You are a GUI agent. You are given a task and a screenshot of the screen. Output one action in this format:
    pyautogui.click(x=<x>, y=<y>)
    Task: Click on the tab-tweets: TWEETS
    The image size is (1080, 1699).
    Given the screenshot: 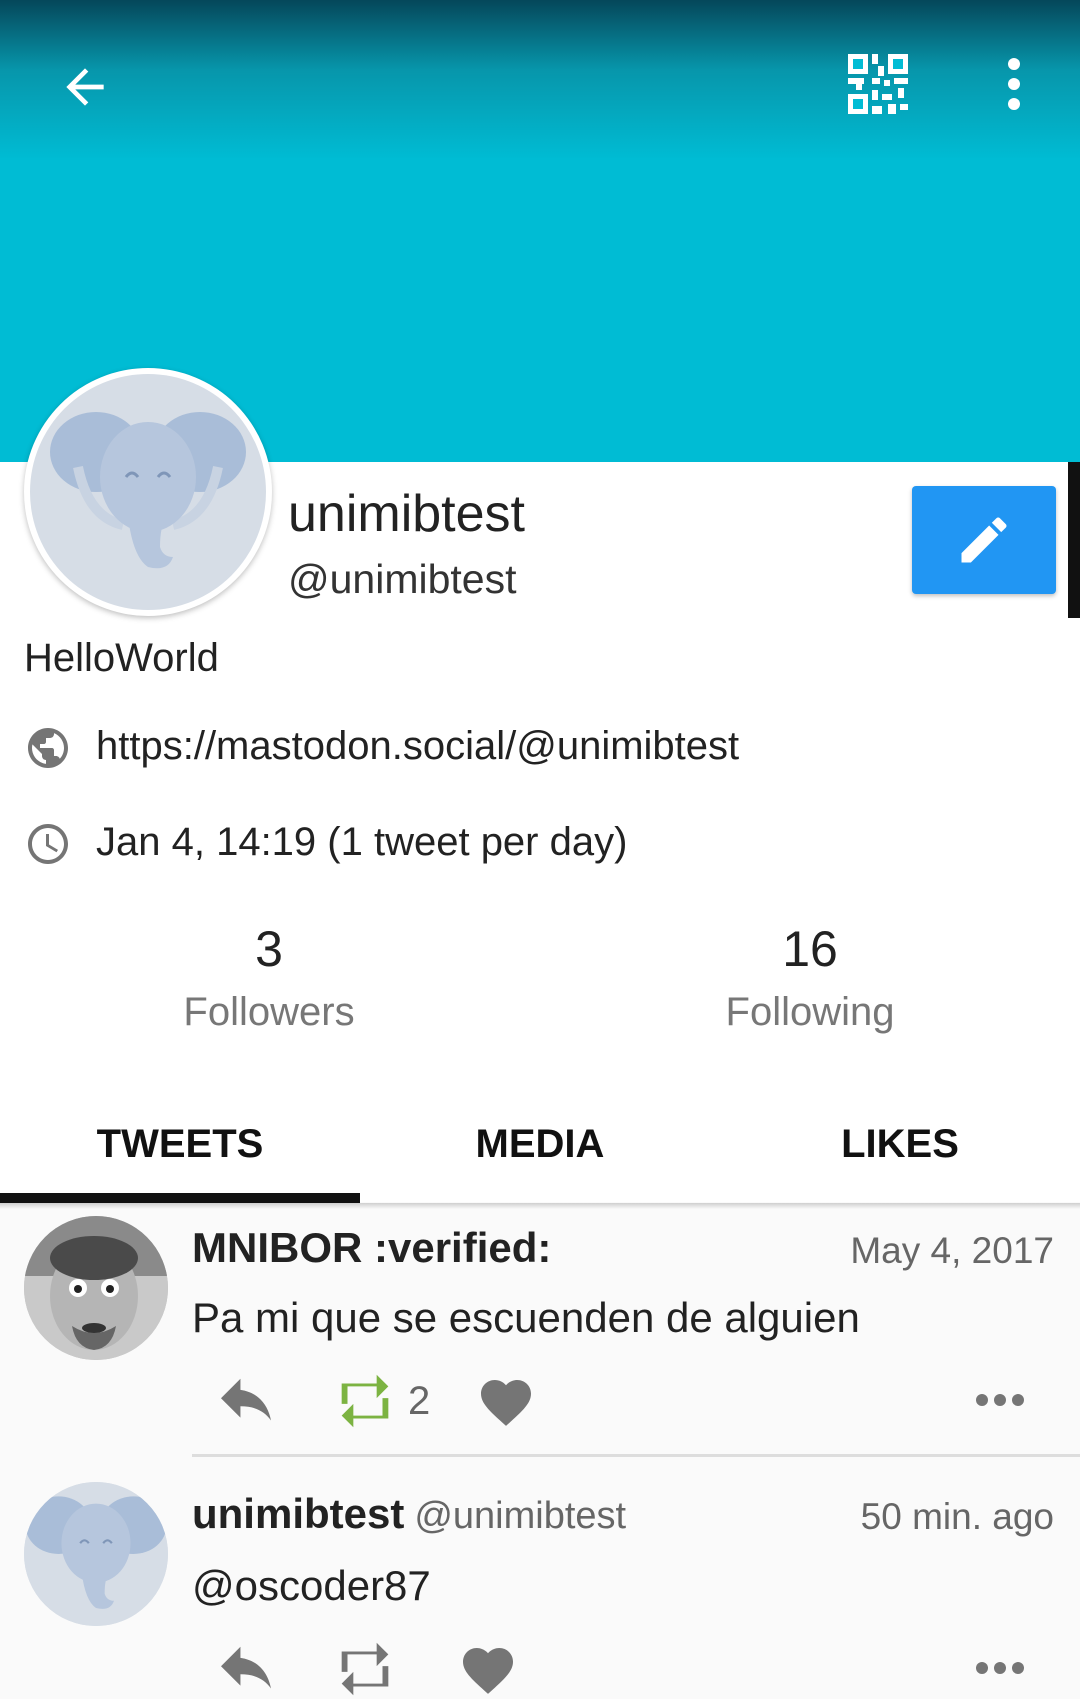 What is the action you would take?
    pyautogui.click(x=180, y=1144)
    